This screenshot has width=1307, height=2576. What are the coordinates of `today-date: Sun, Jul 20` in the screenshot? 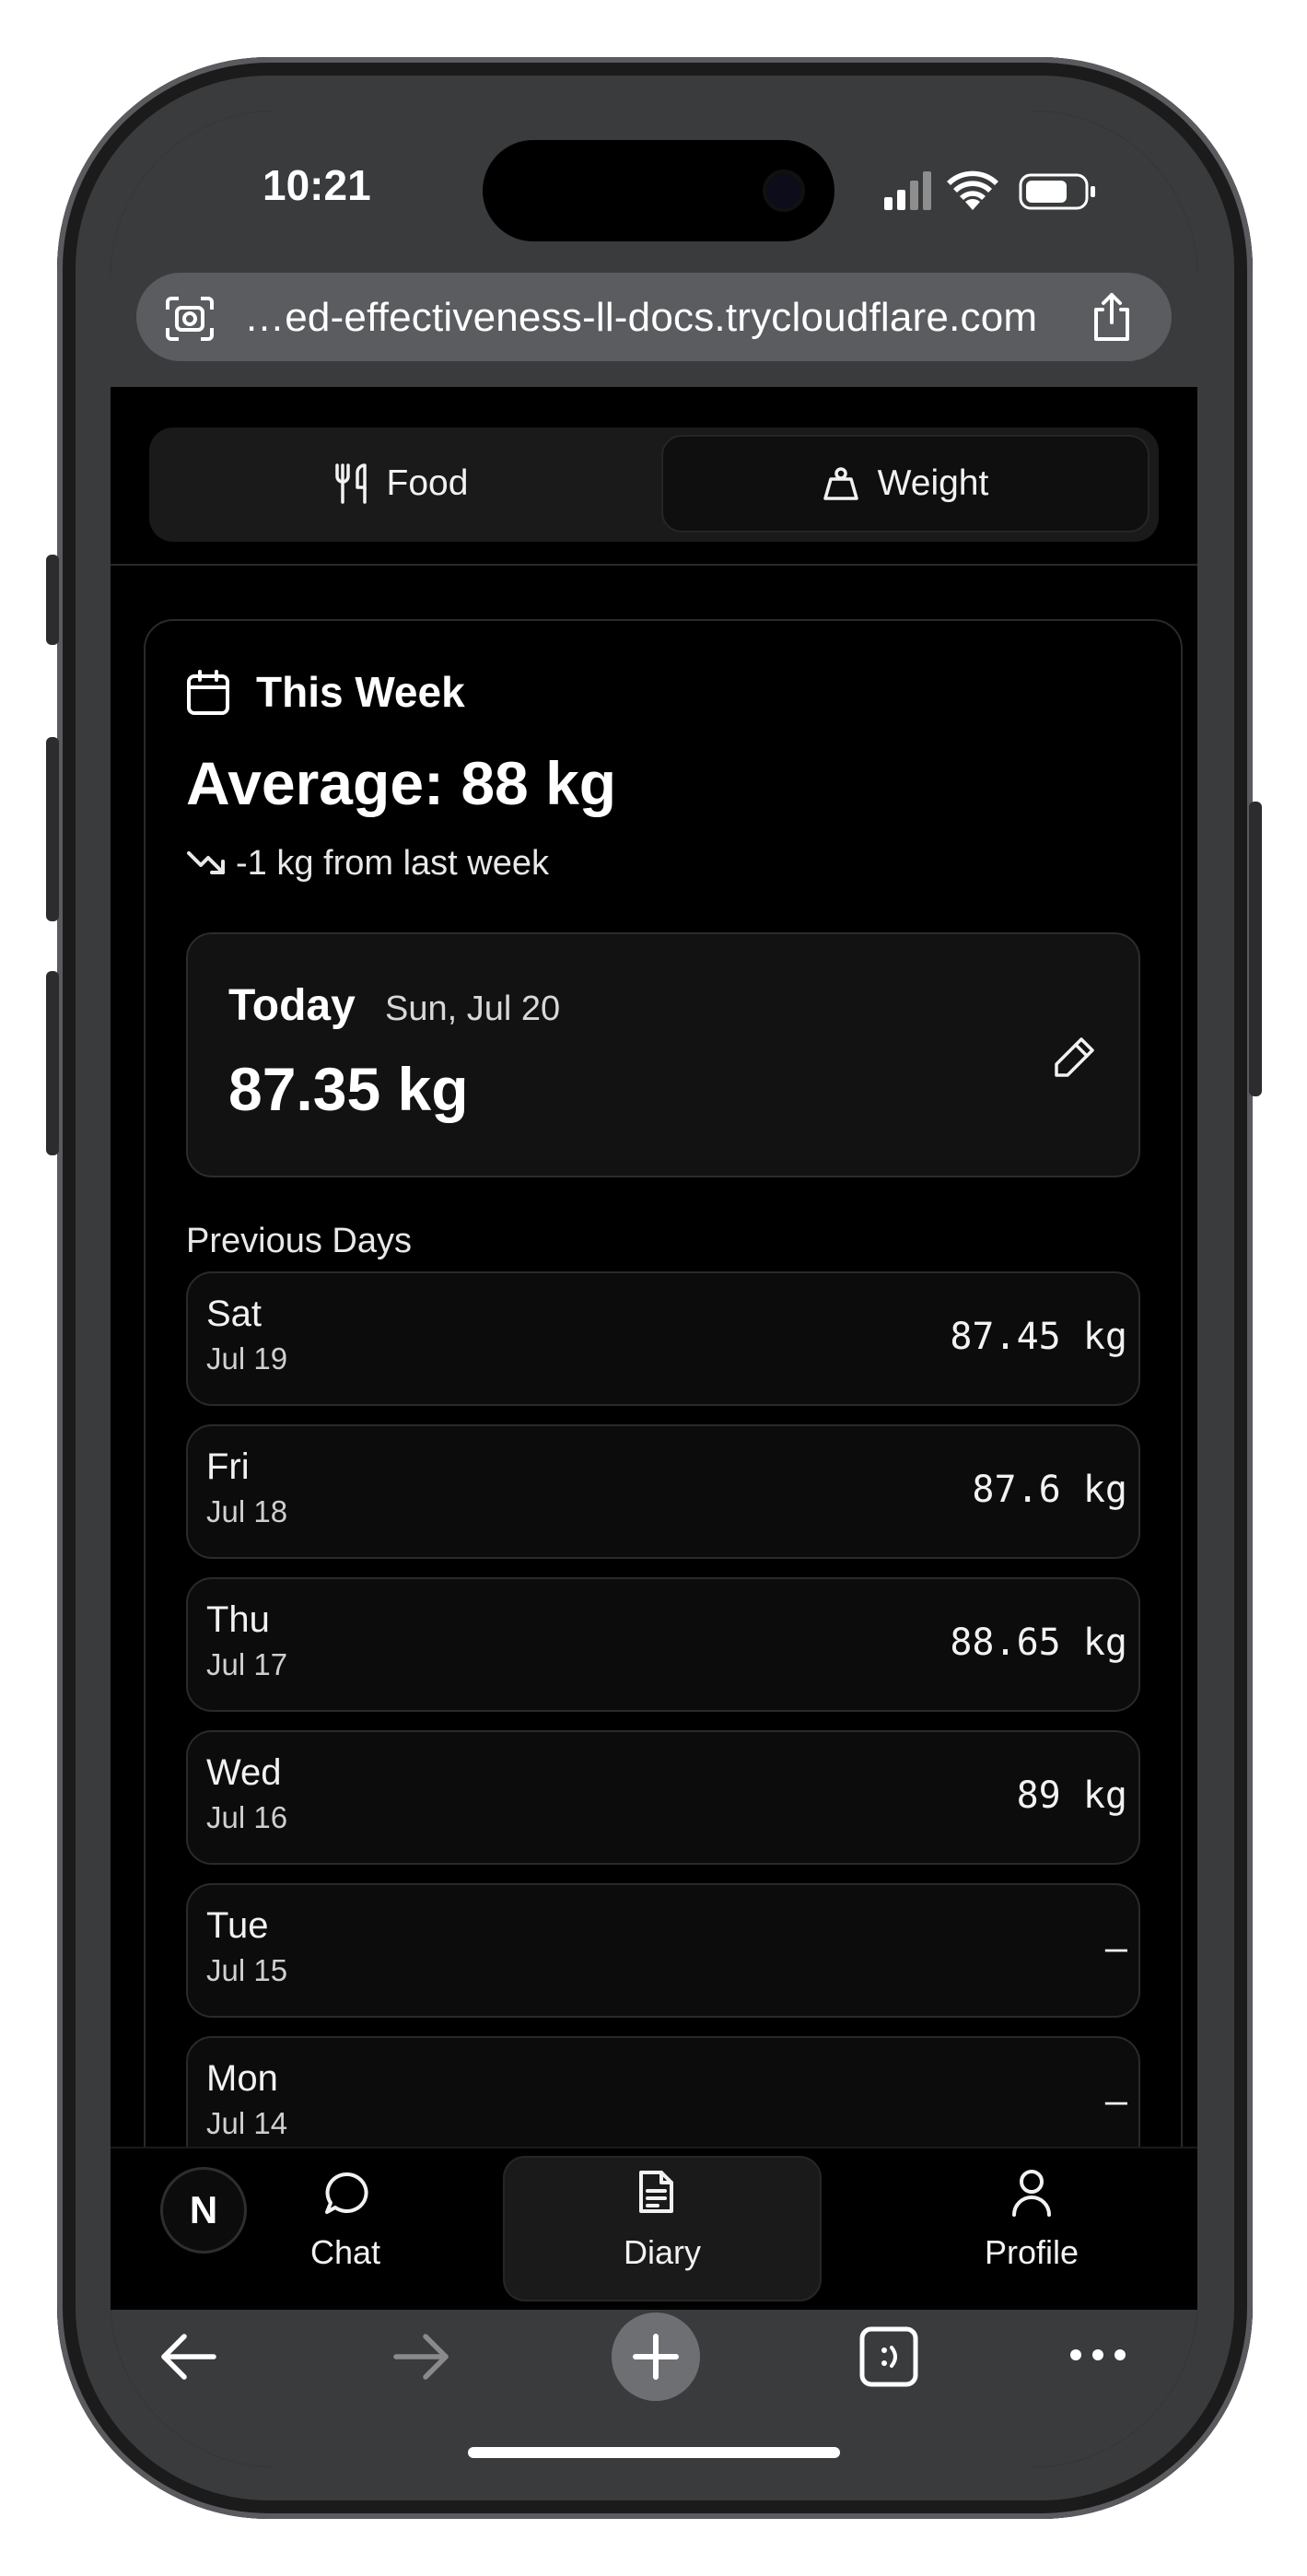 It's located at (473, 1008).